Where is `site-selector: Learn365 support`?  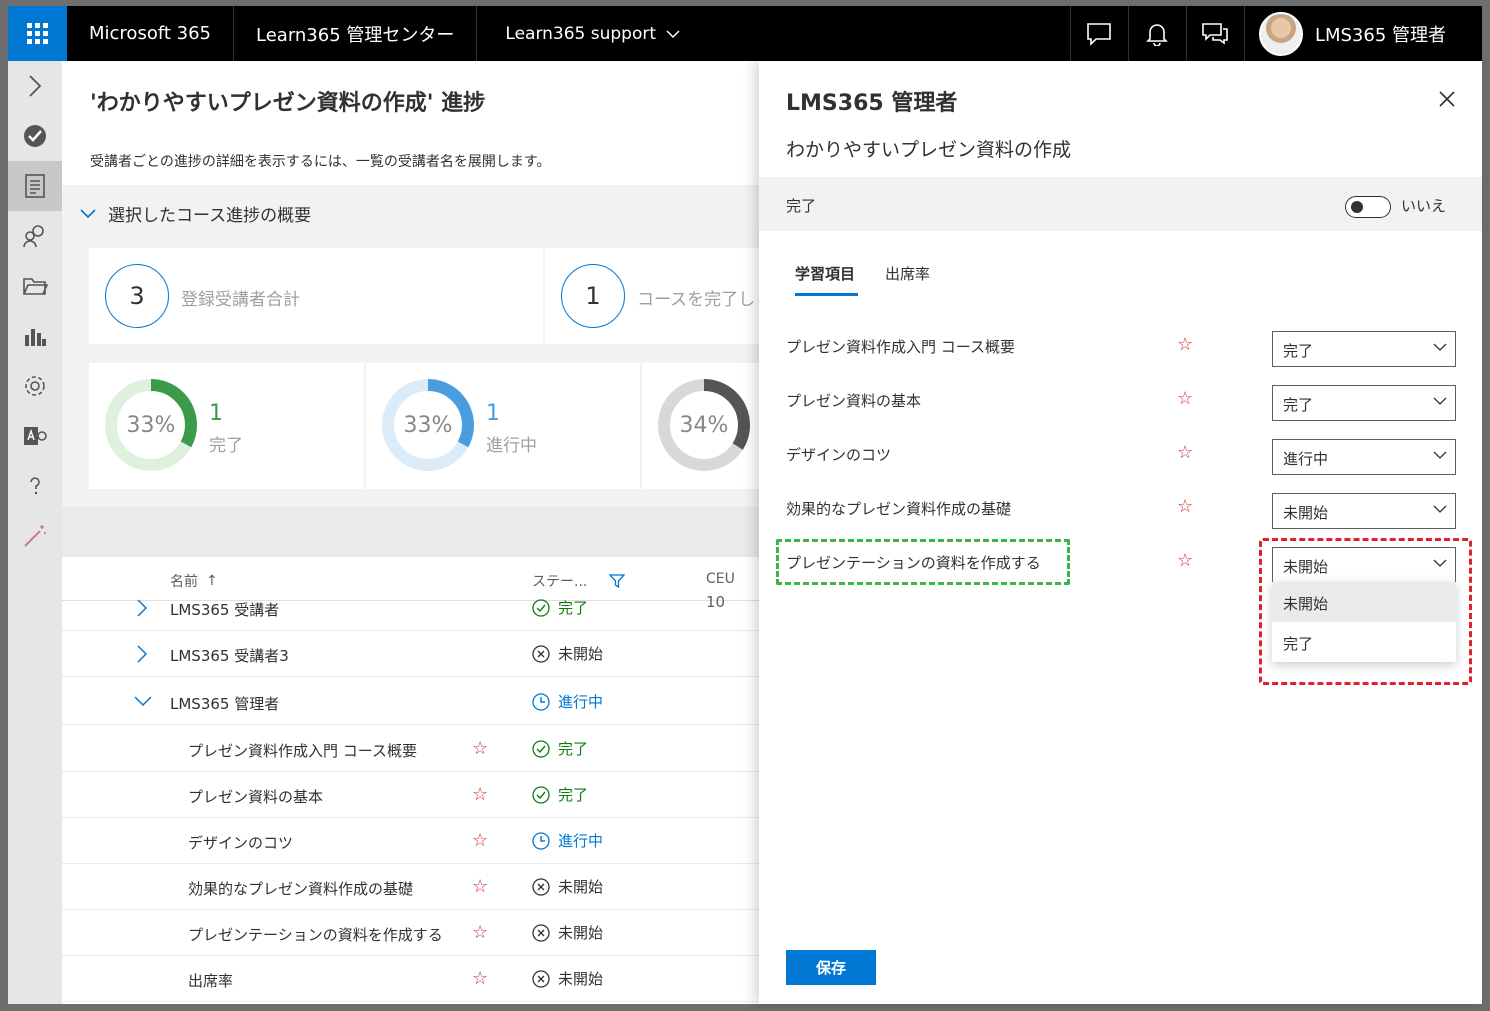
site-selector: Learn365 support is located at coordinates (592, 33).